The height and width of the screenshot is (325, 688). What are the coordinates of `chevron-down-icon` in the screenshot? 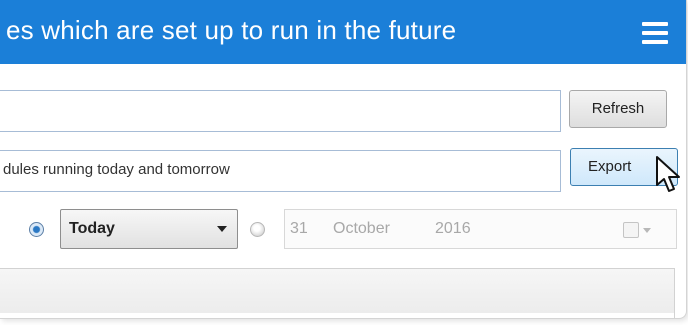 It's located at (222, 229).